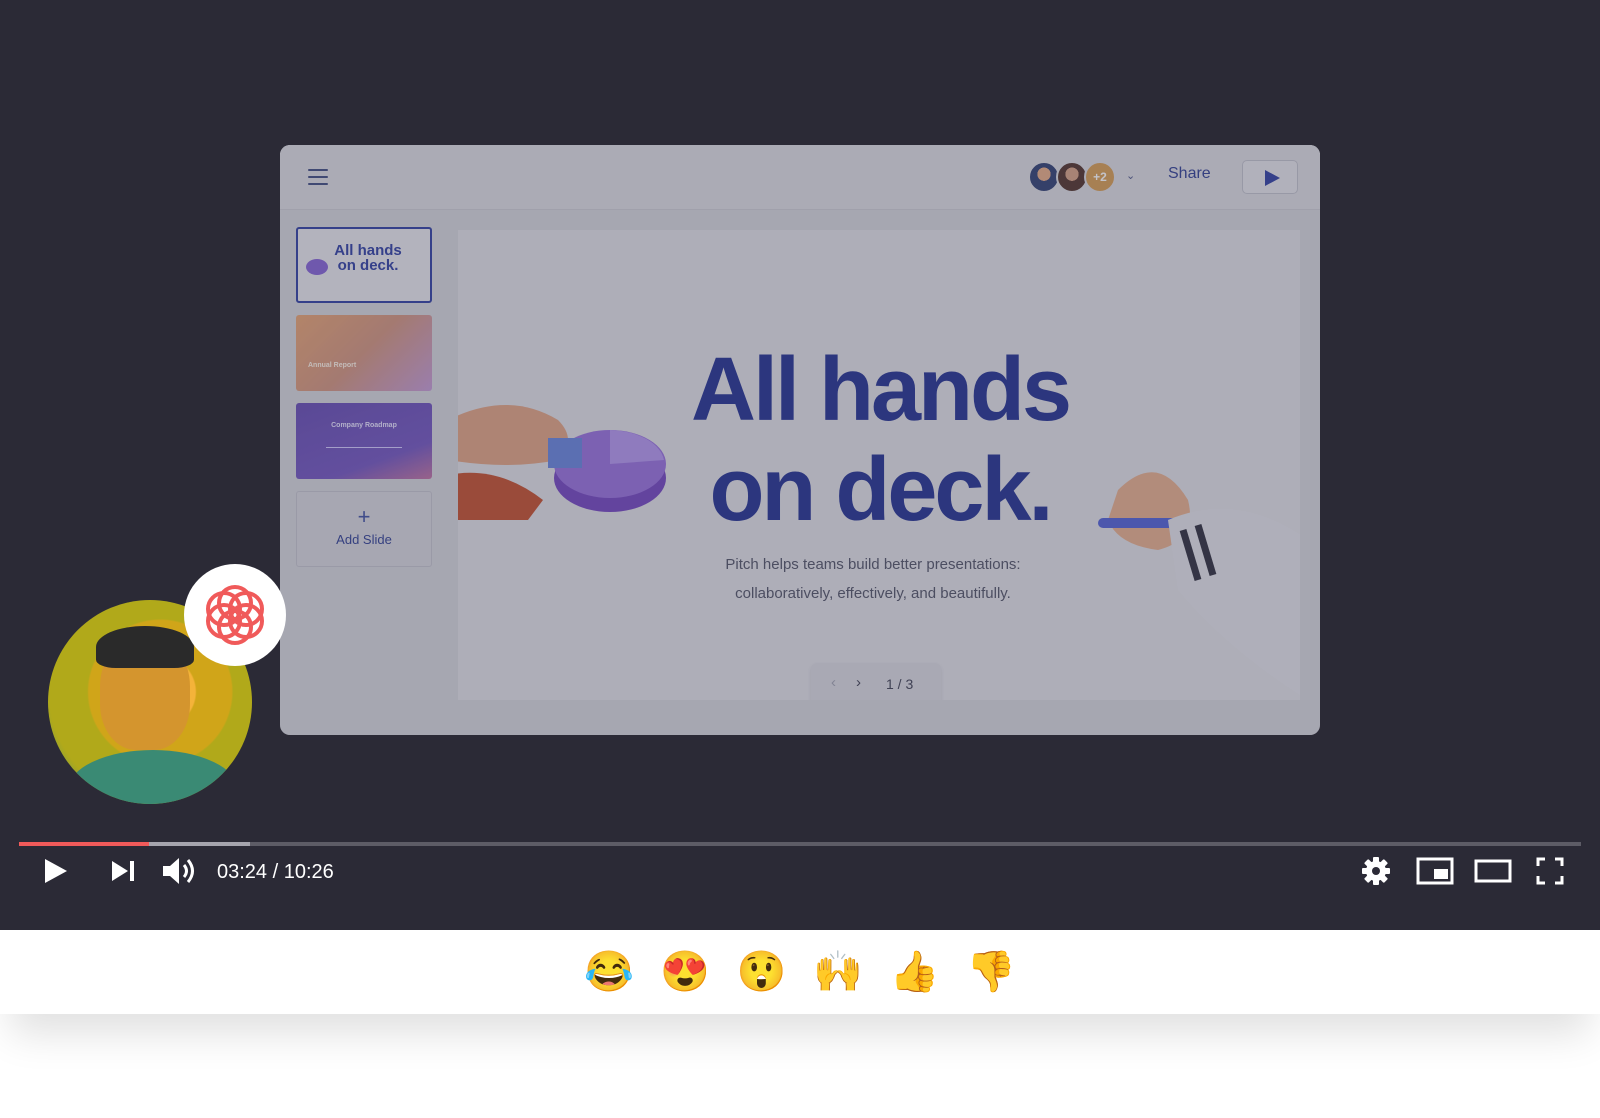 The height and width of the screenshot is (1118, 1600). What do you see at coordinates (332, 365) in the screenshot?
I see `thumbnail-title: Annual Report` at bounding box center [332, 365].